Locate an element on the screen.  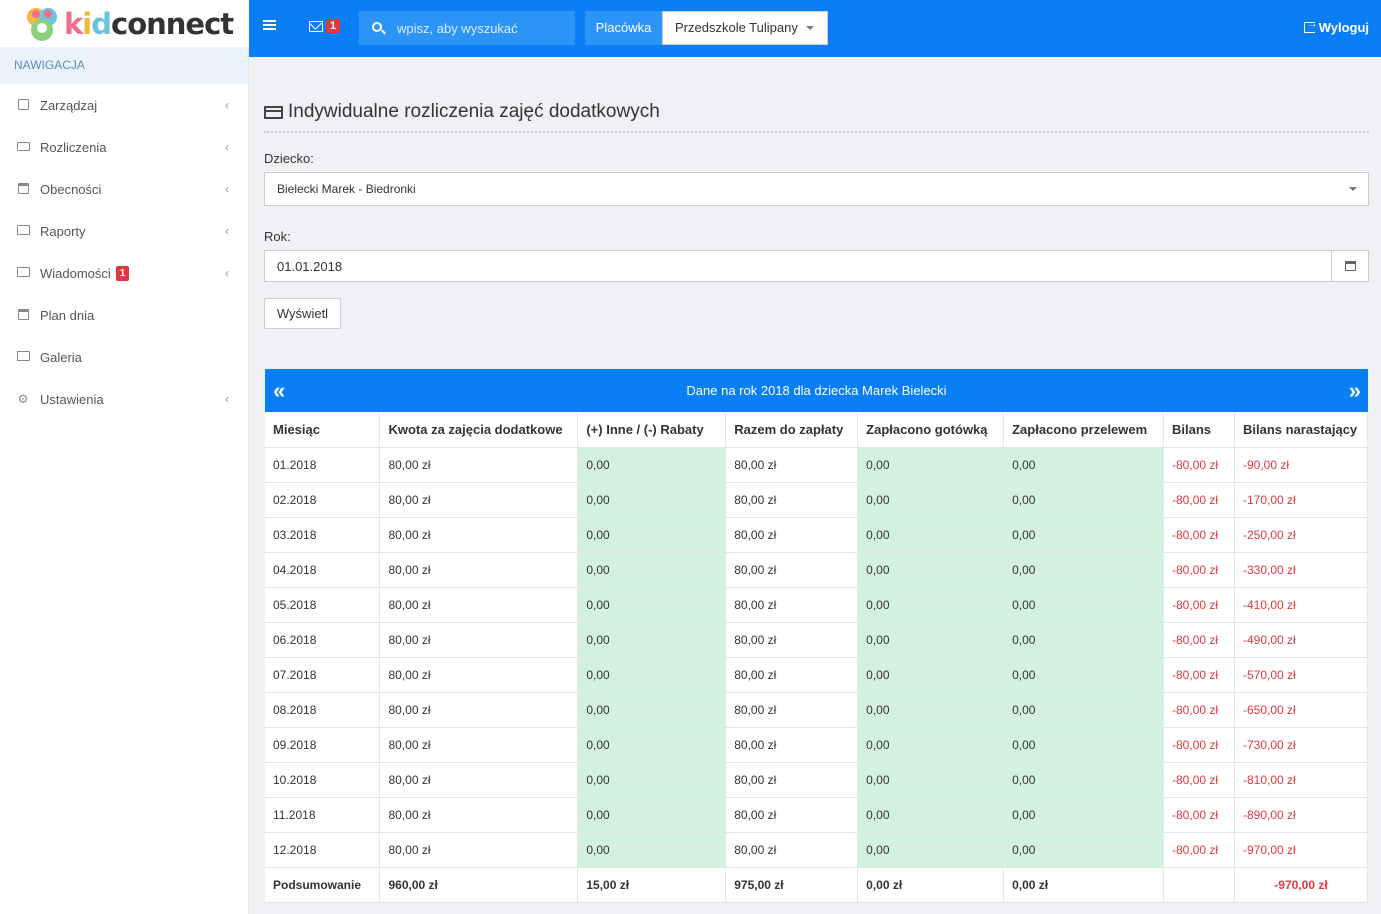
sidebar-item-label: Wiadomości is located at coordinates (75, 273).